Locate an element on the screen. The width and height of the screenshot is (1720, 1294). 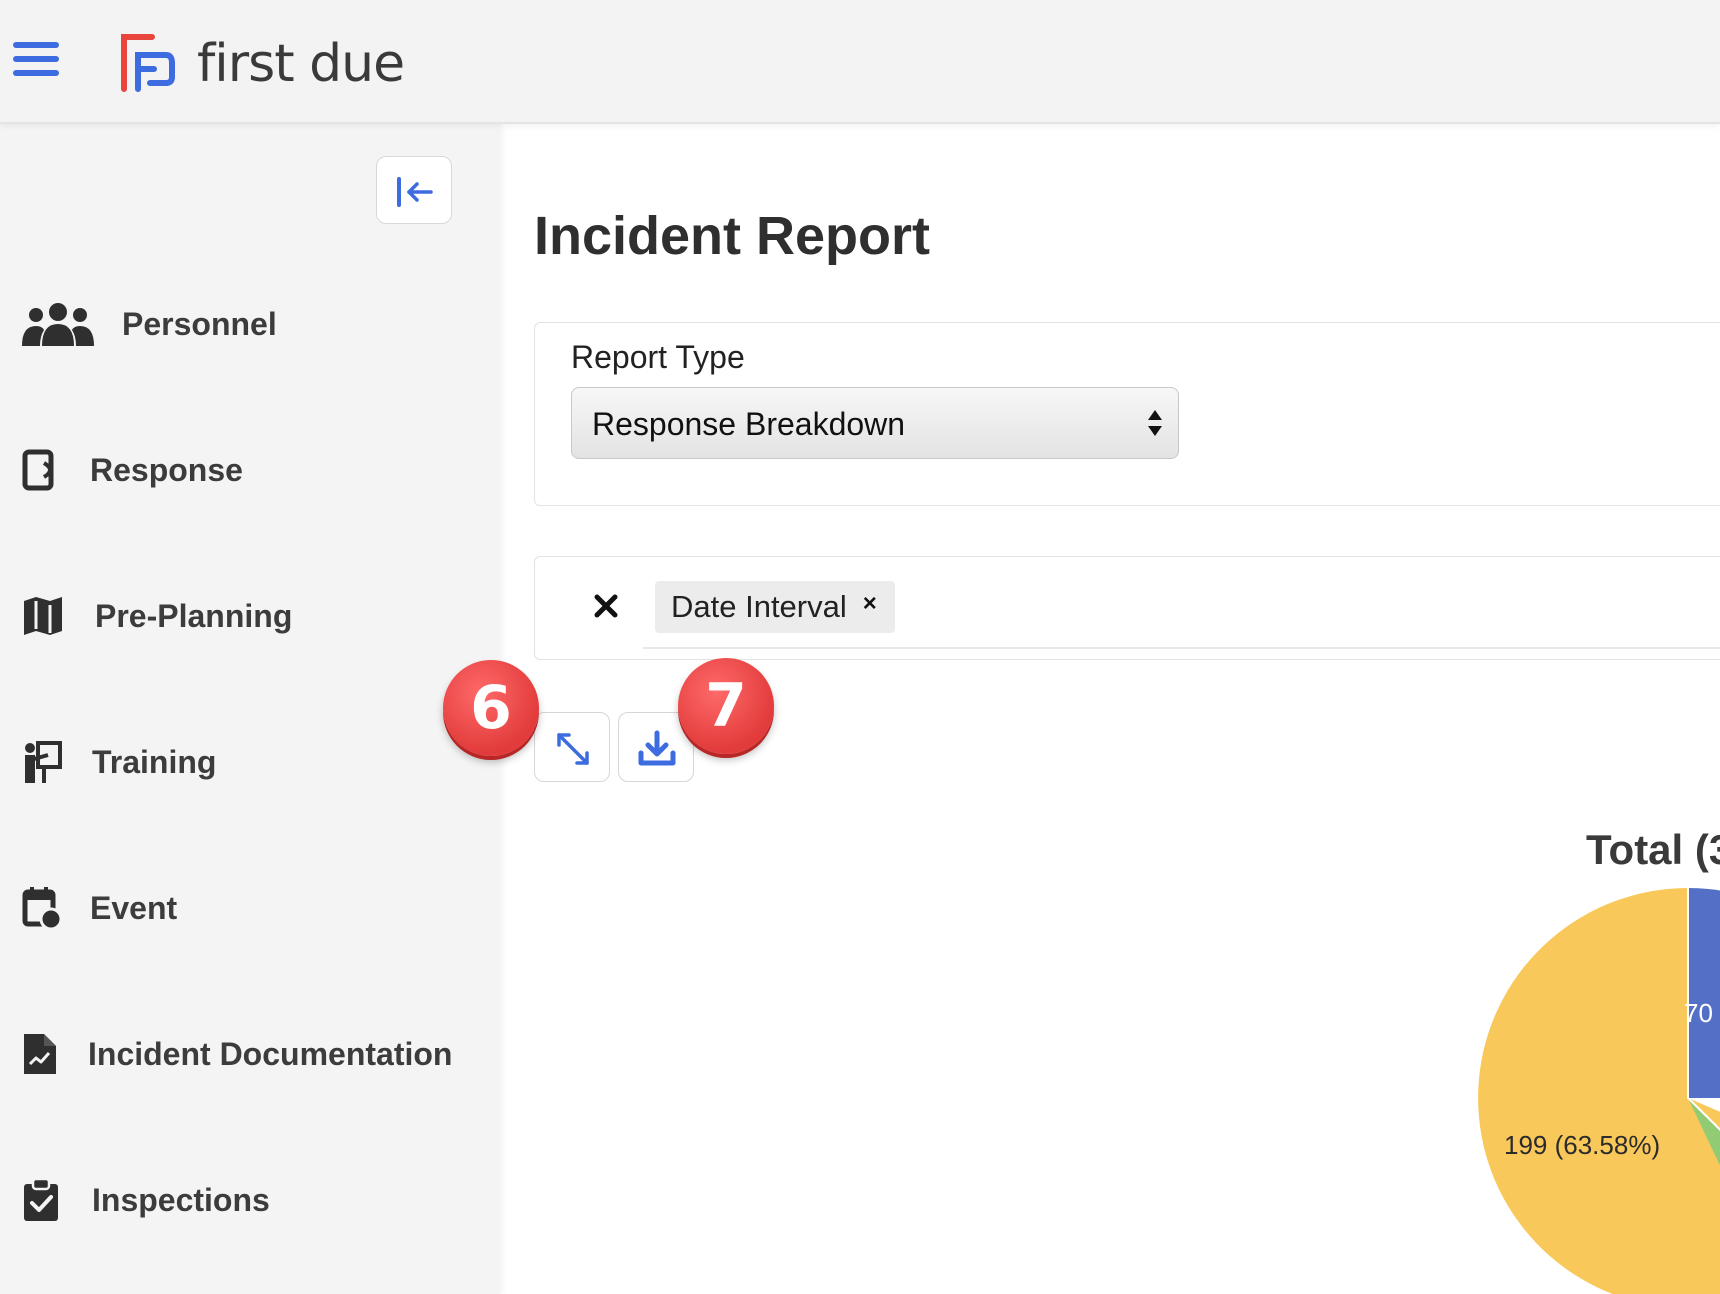
sidebar-item-event: Event is located at coordinates (99, 908).